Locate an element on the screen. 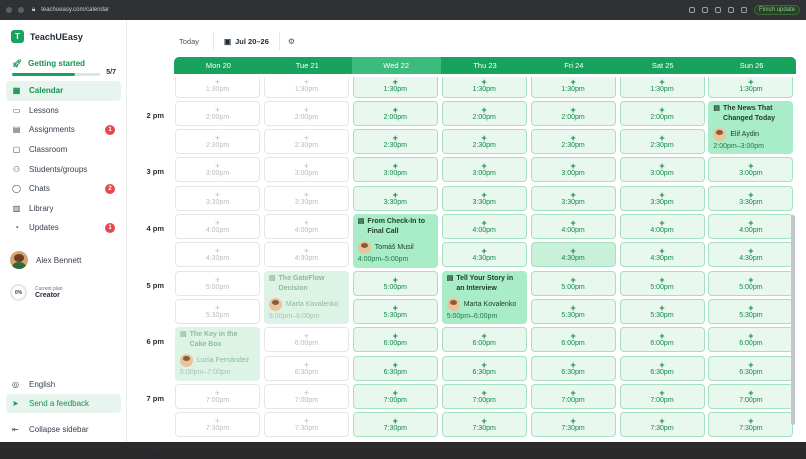 This screenshot has width=806, height=459. settings-icon: ⚙︎ is located at coordinates (291, 41).